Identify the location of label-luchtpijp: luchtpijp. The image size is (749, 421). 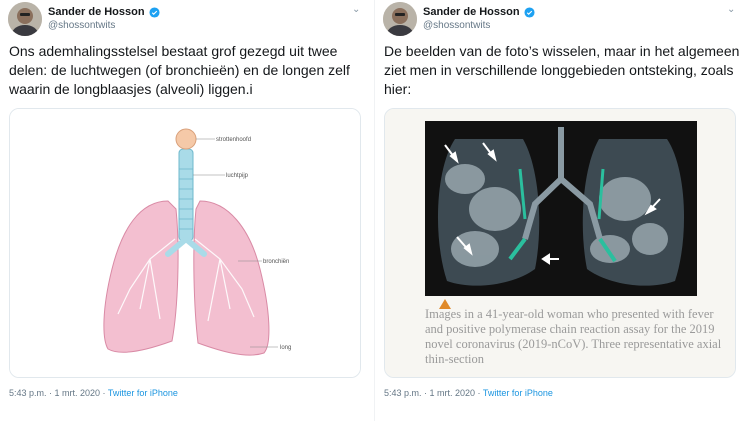
(237, 176).